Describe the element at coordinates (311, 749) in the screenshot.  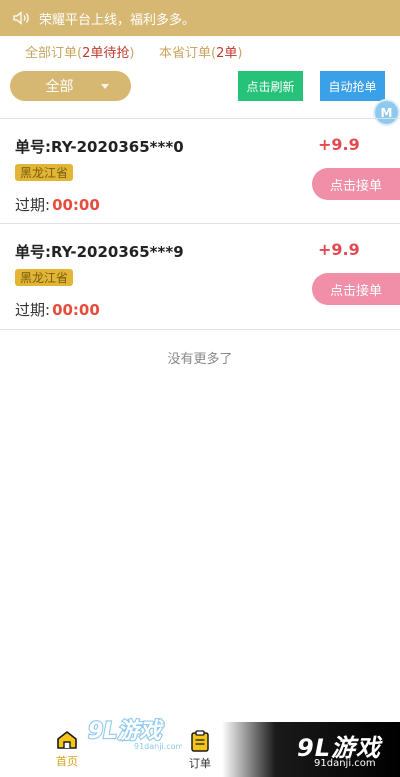
I see `watermark-logo-right: 9L游戏 91danji.com` at that location.